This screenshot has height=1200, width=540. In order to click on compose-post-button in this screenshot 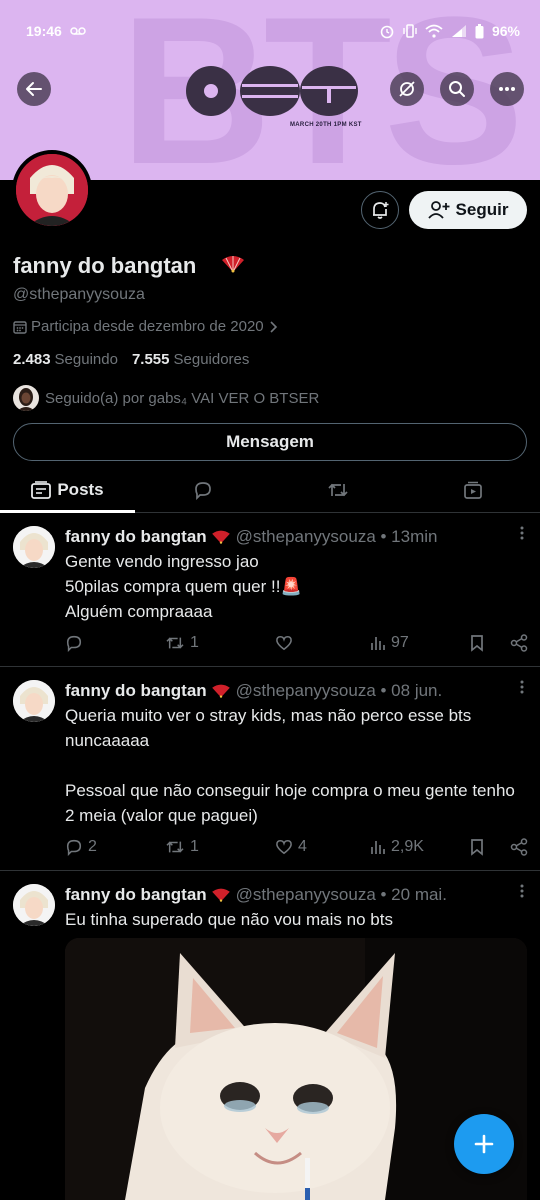, I will do `click(484, 1144)`.